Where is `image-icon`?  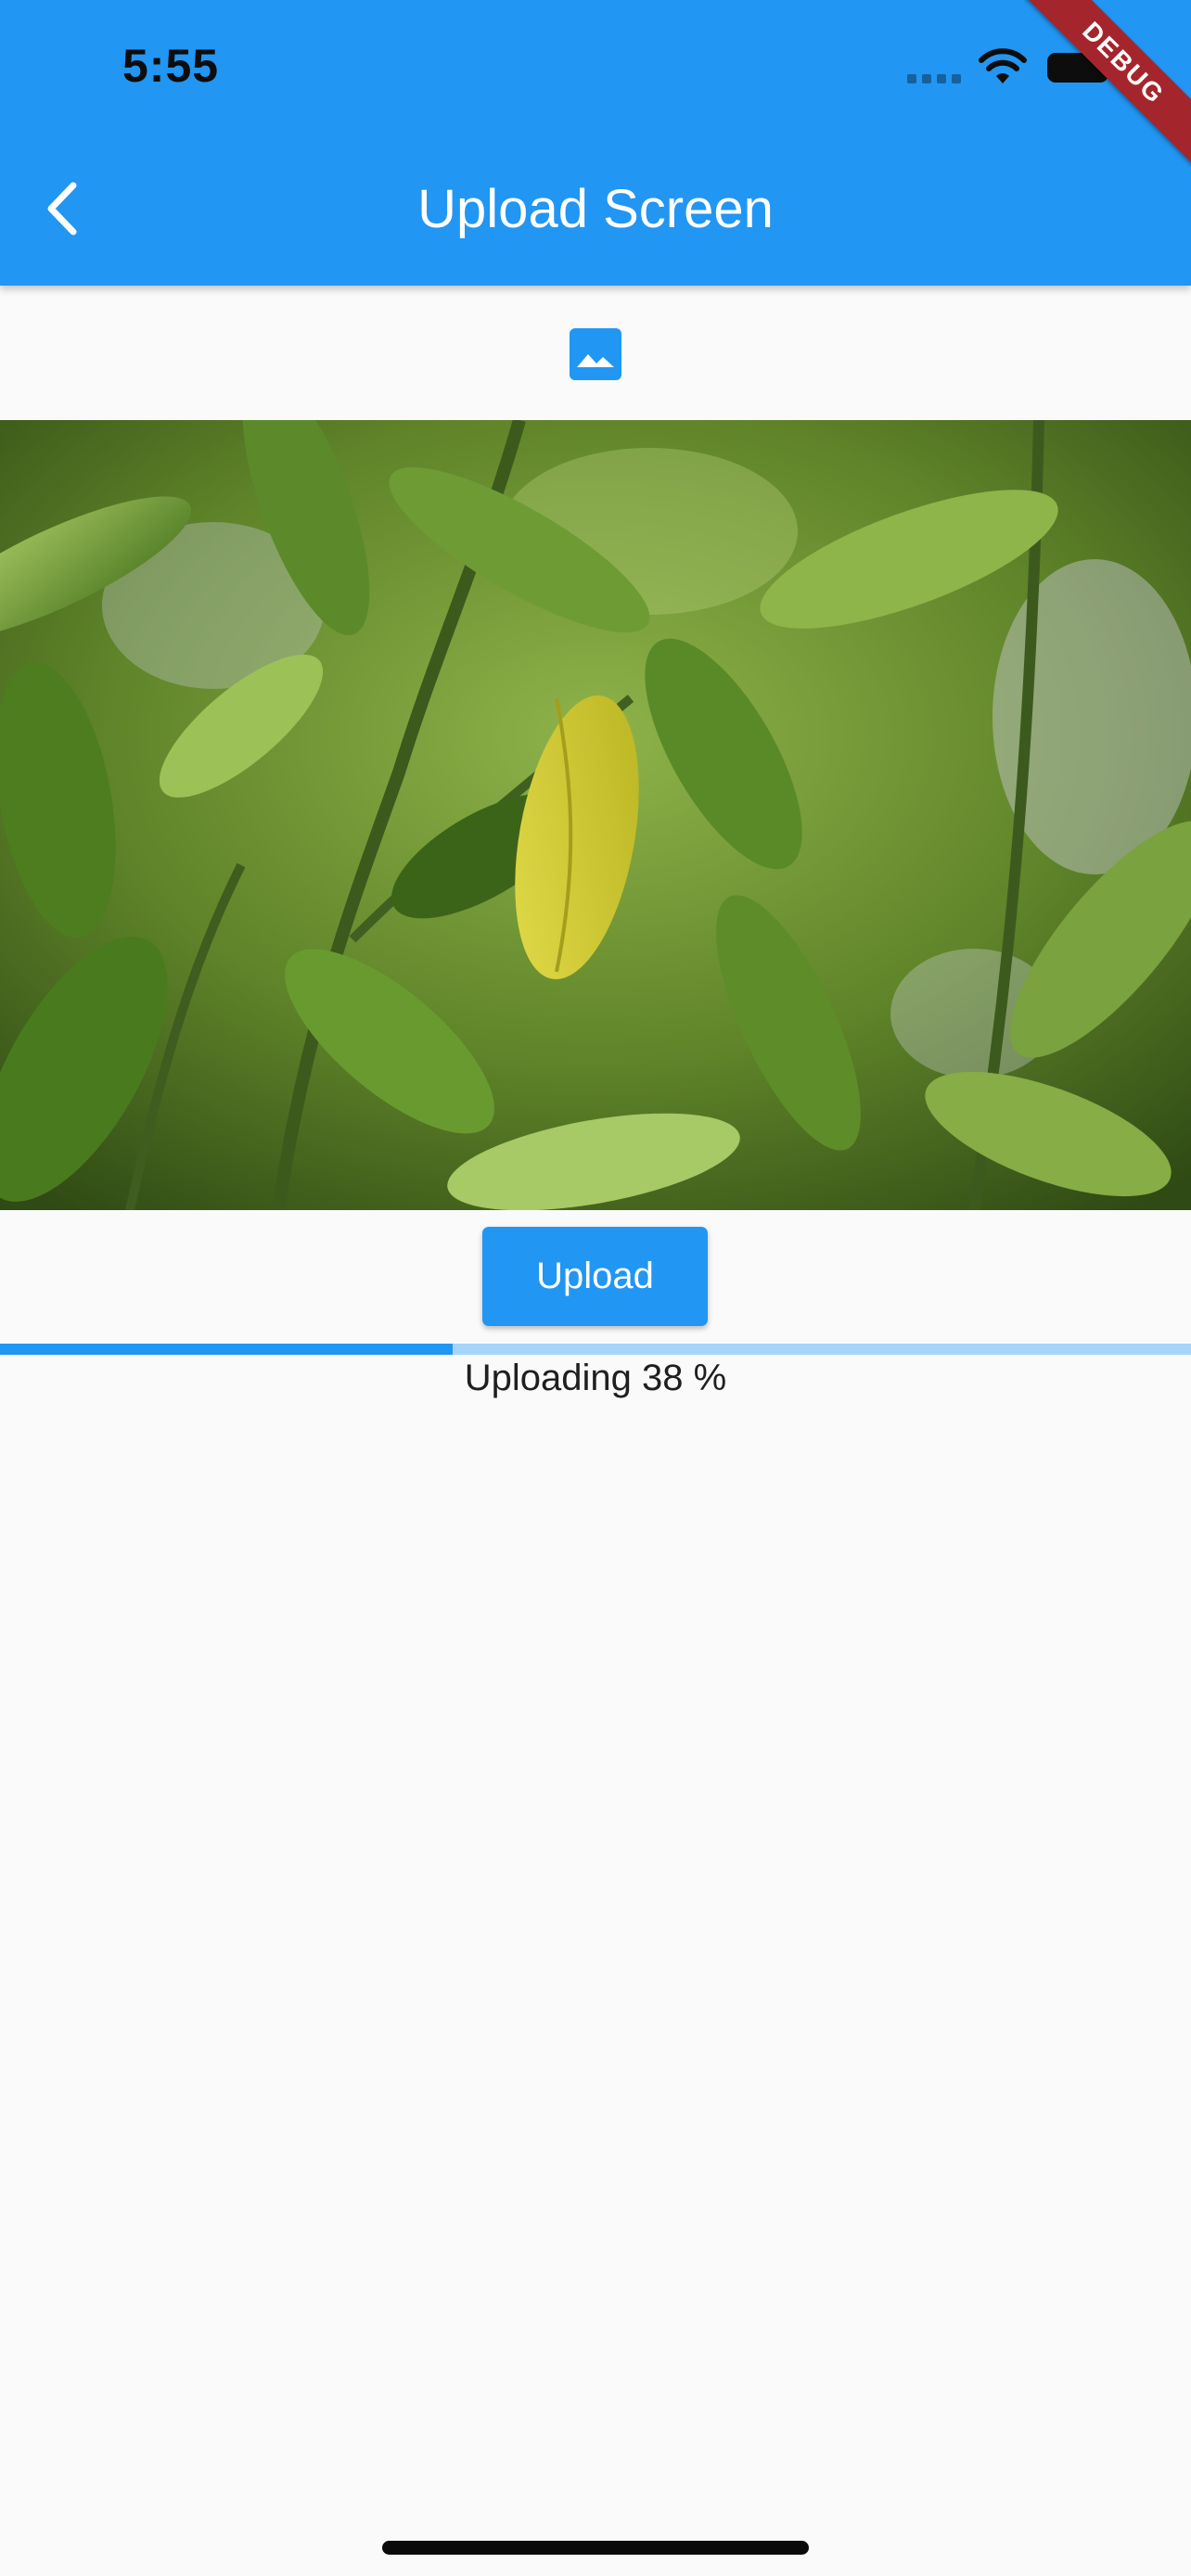 image-icon is located at coordinates (595, 354).